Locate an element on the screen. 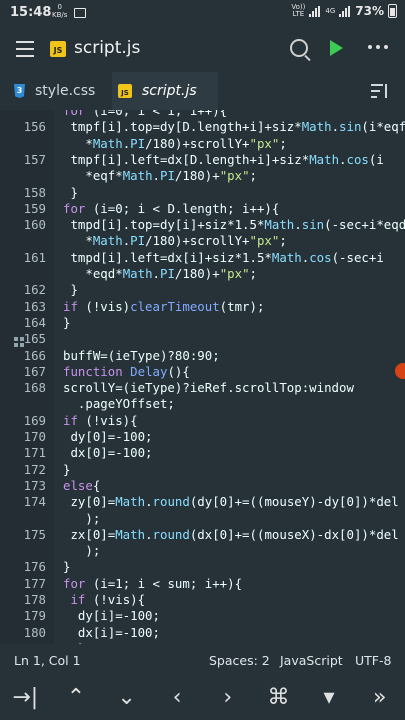 The image size is (405, 720). code-line: for (i=0; i < i; i++){ is located at coordinates (202, 114).